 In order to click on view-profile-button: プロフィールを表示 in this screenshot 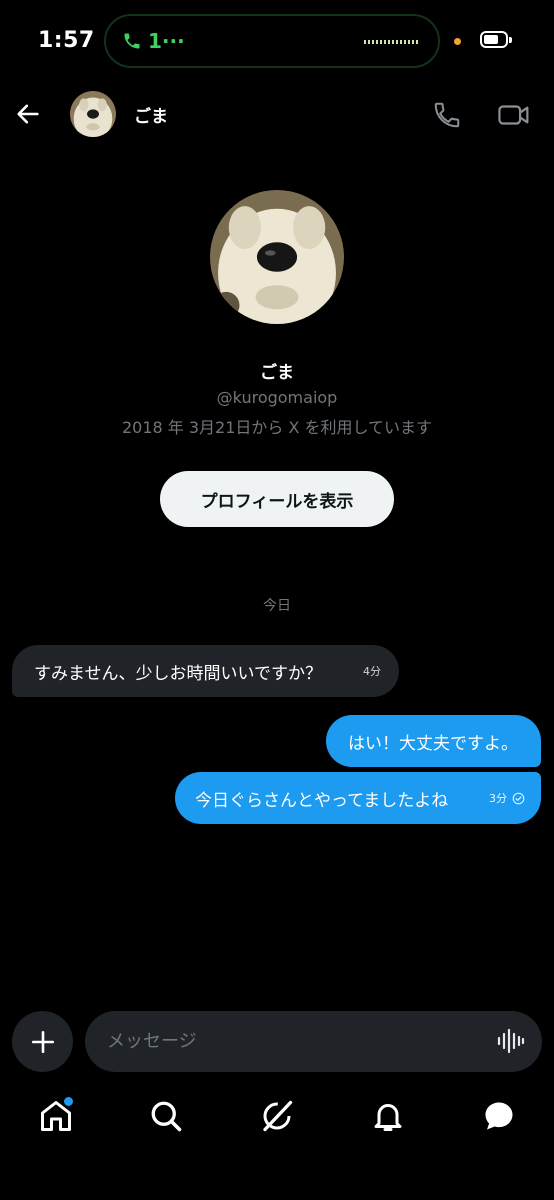, I will do `click(277, 499)`.